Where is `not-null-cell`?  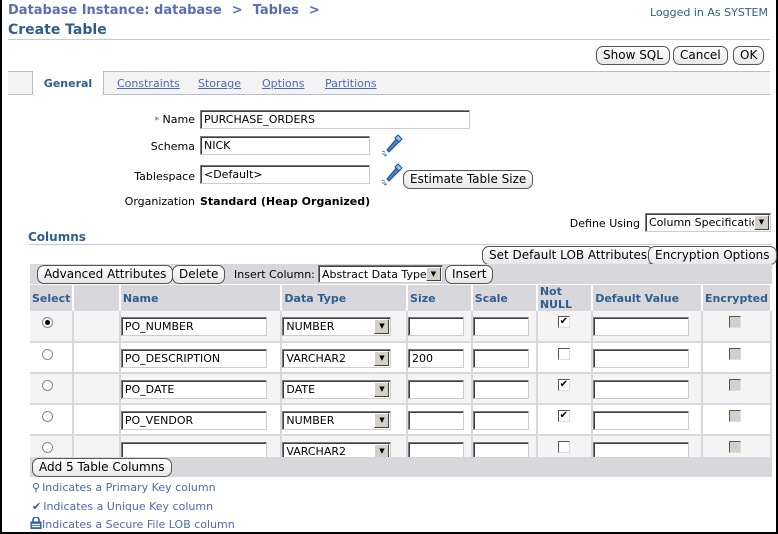
not-null-cell is located at coordinates (565, 358).